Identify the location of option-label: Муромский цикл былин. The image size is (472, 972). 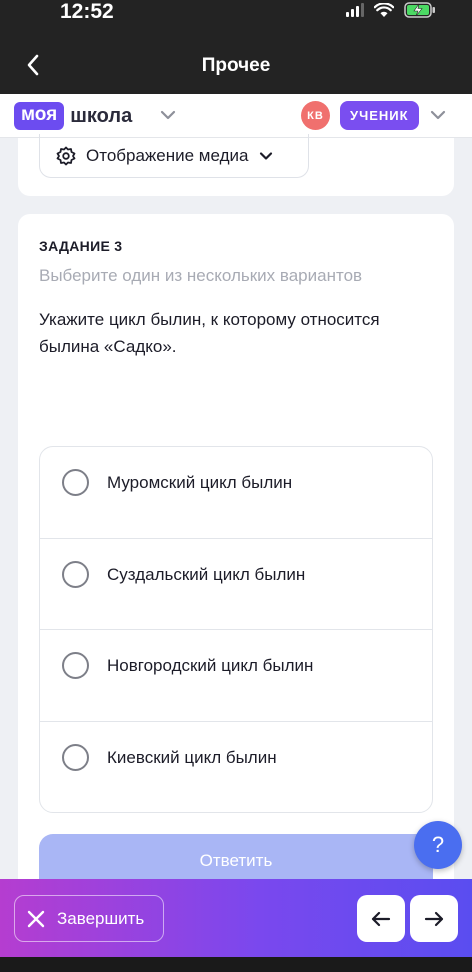
(200, 482).